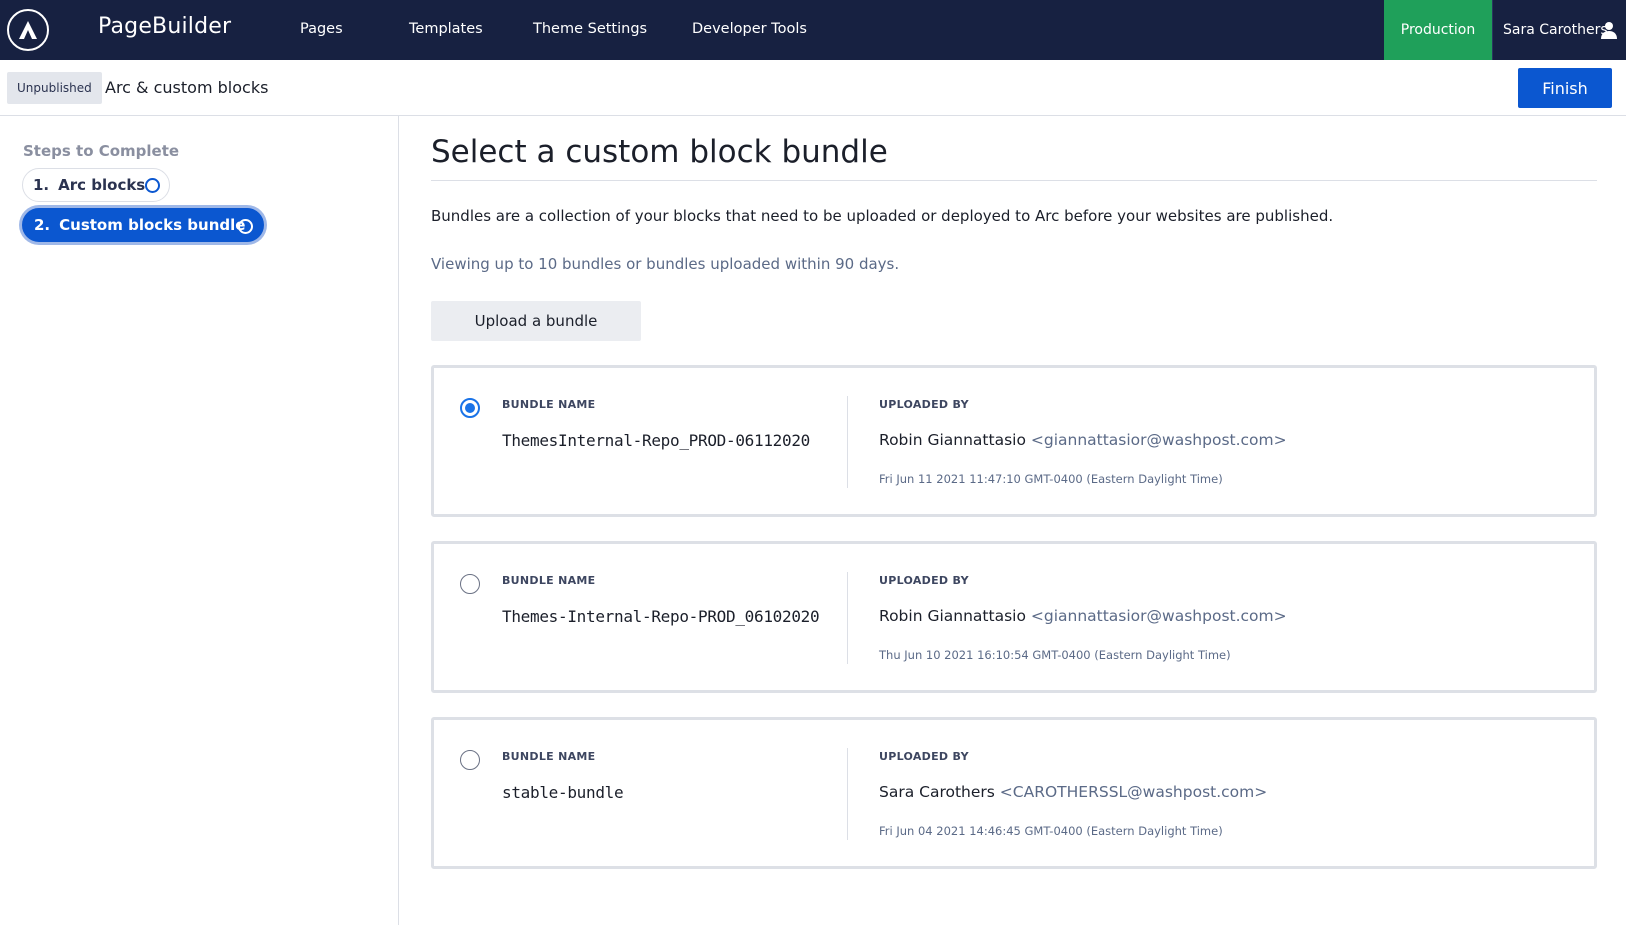 Image resolution: width=1626 pixels, height=925 pixels. Describe the element at coordinates (1438, 30) in the screenshot. I see `environment-badge: Production` at that location.